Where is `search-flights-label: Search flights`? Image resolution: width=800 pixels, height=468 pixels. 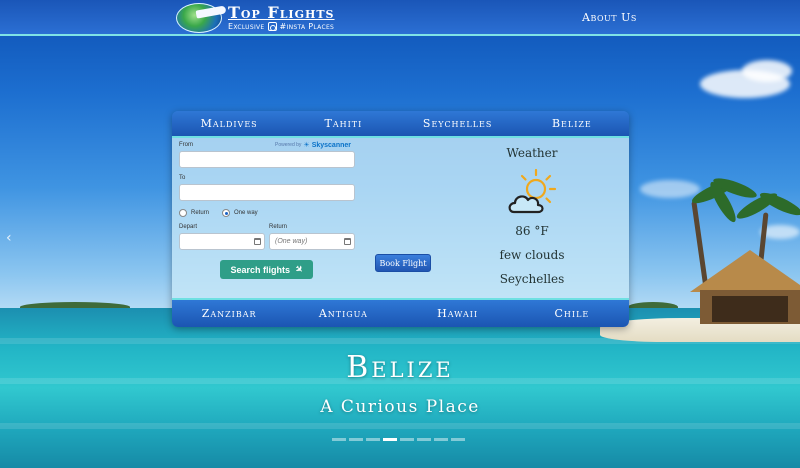 search-flights-label: Search flights is located at coordinates (260, 269).